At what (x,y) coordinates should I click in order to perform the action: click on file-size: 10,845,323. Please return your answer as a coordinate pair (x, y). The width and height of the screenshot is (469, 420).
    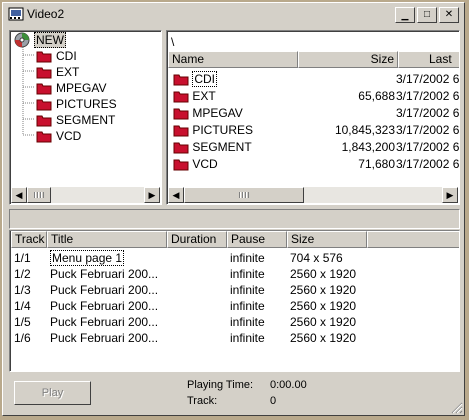
    Looking at the image, I should click on (364, 130).